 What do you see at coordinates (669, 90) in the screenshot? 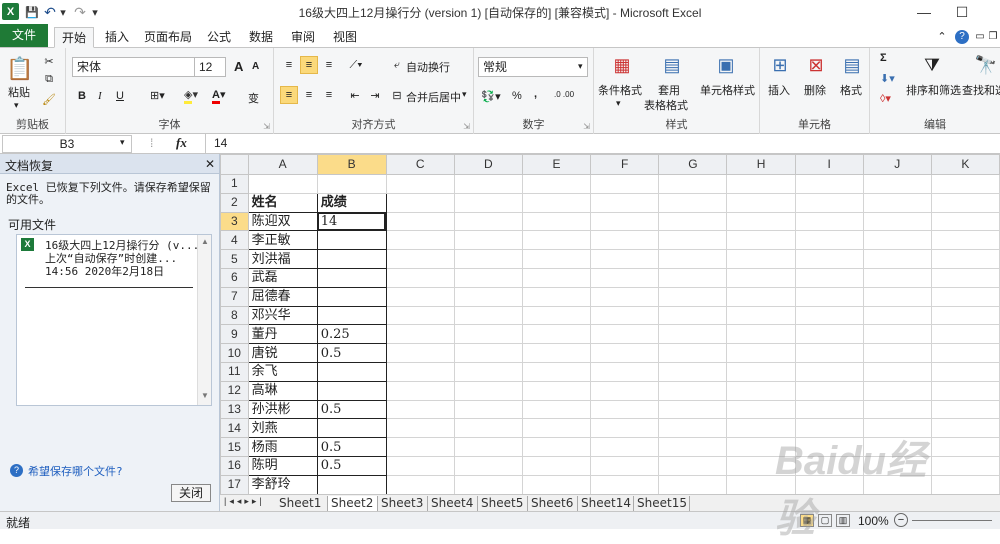
I see `format-as-table-button: 套用` at bounding box center [669, 90].